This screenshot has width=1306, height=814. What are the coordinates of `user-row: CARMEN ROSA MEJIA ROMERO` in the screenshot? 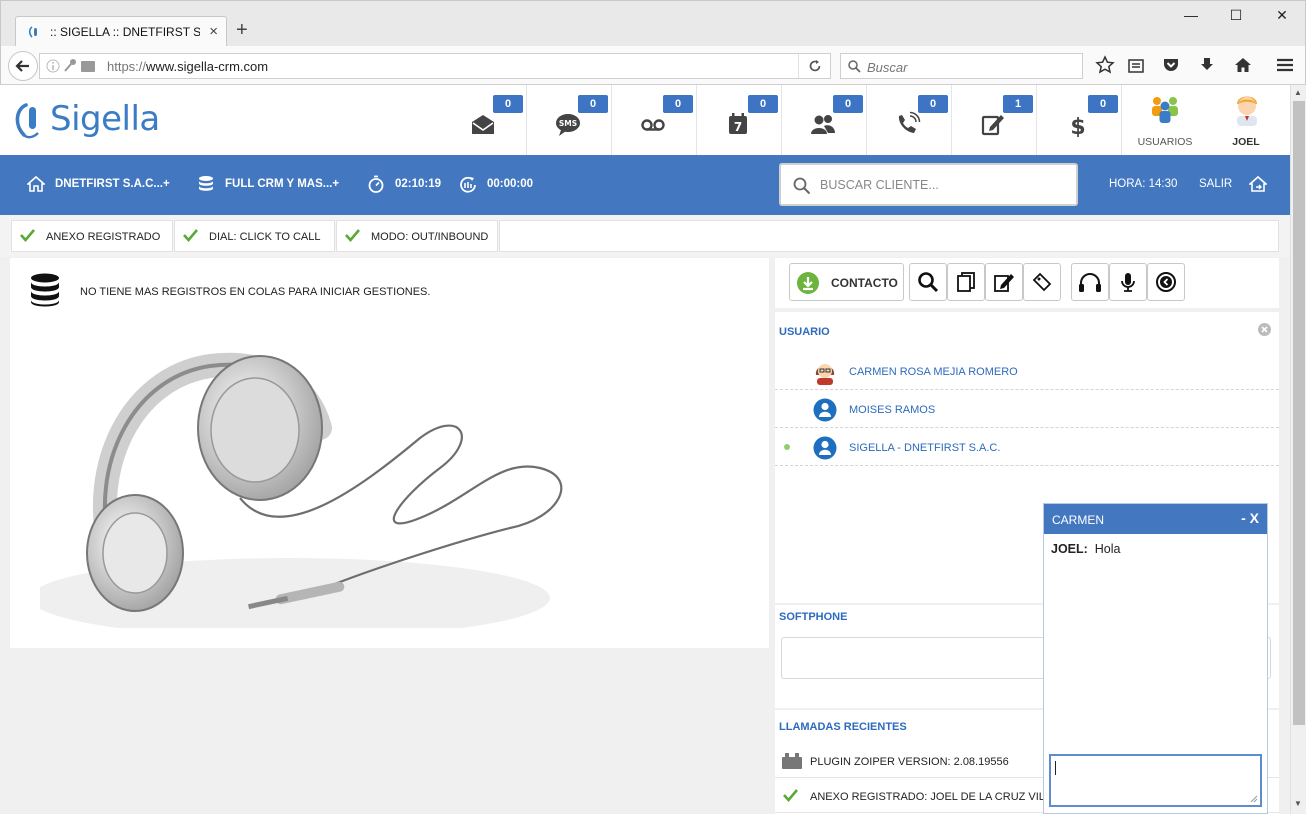 It's located at (1027, 371).